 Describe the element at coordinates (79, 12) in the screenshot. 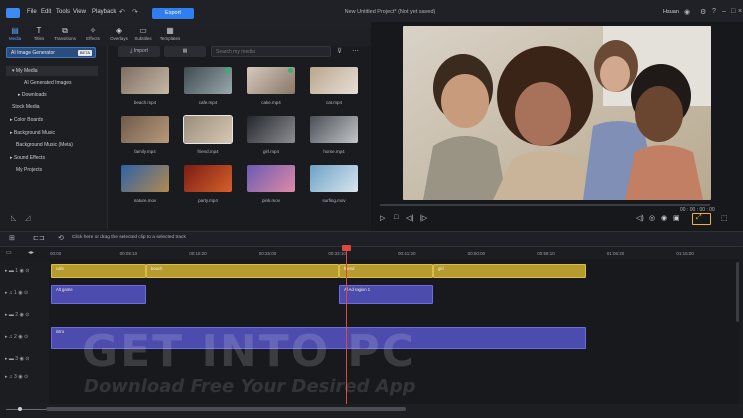

I see `menu-view: View` at that location.